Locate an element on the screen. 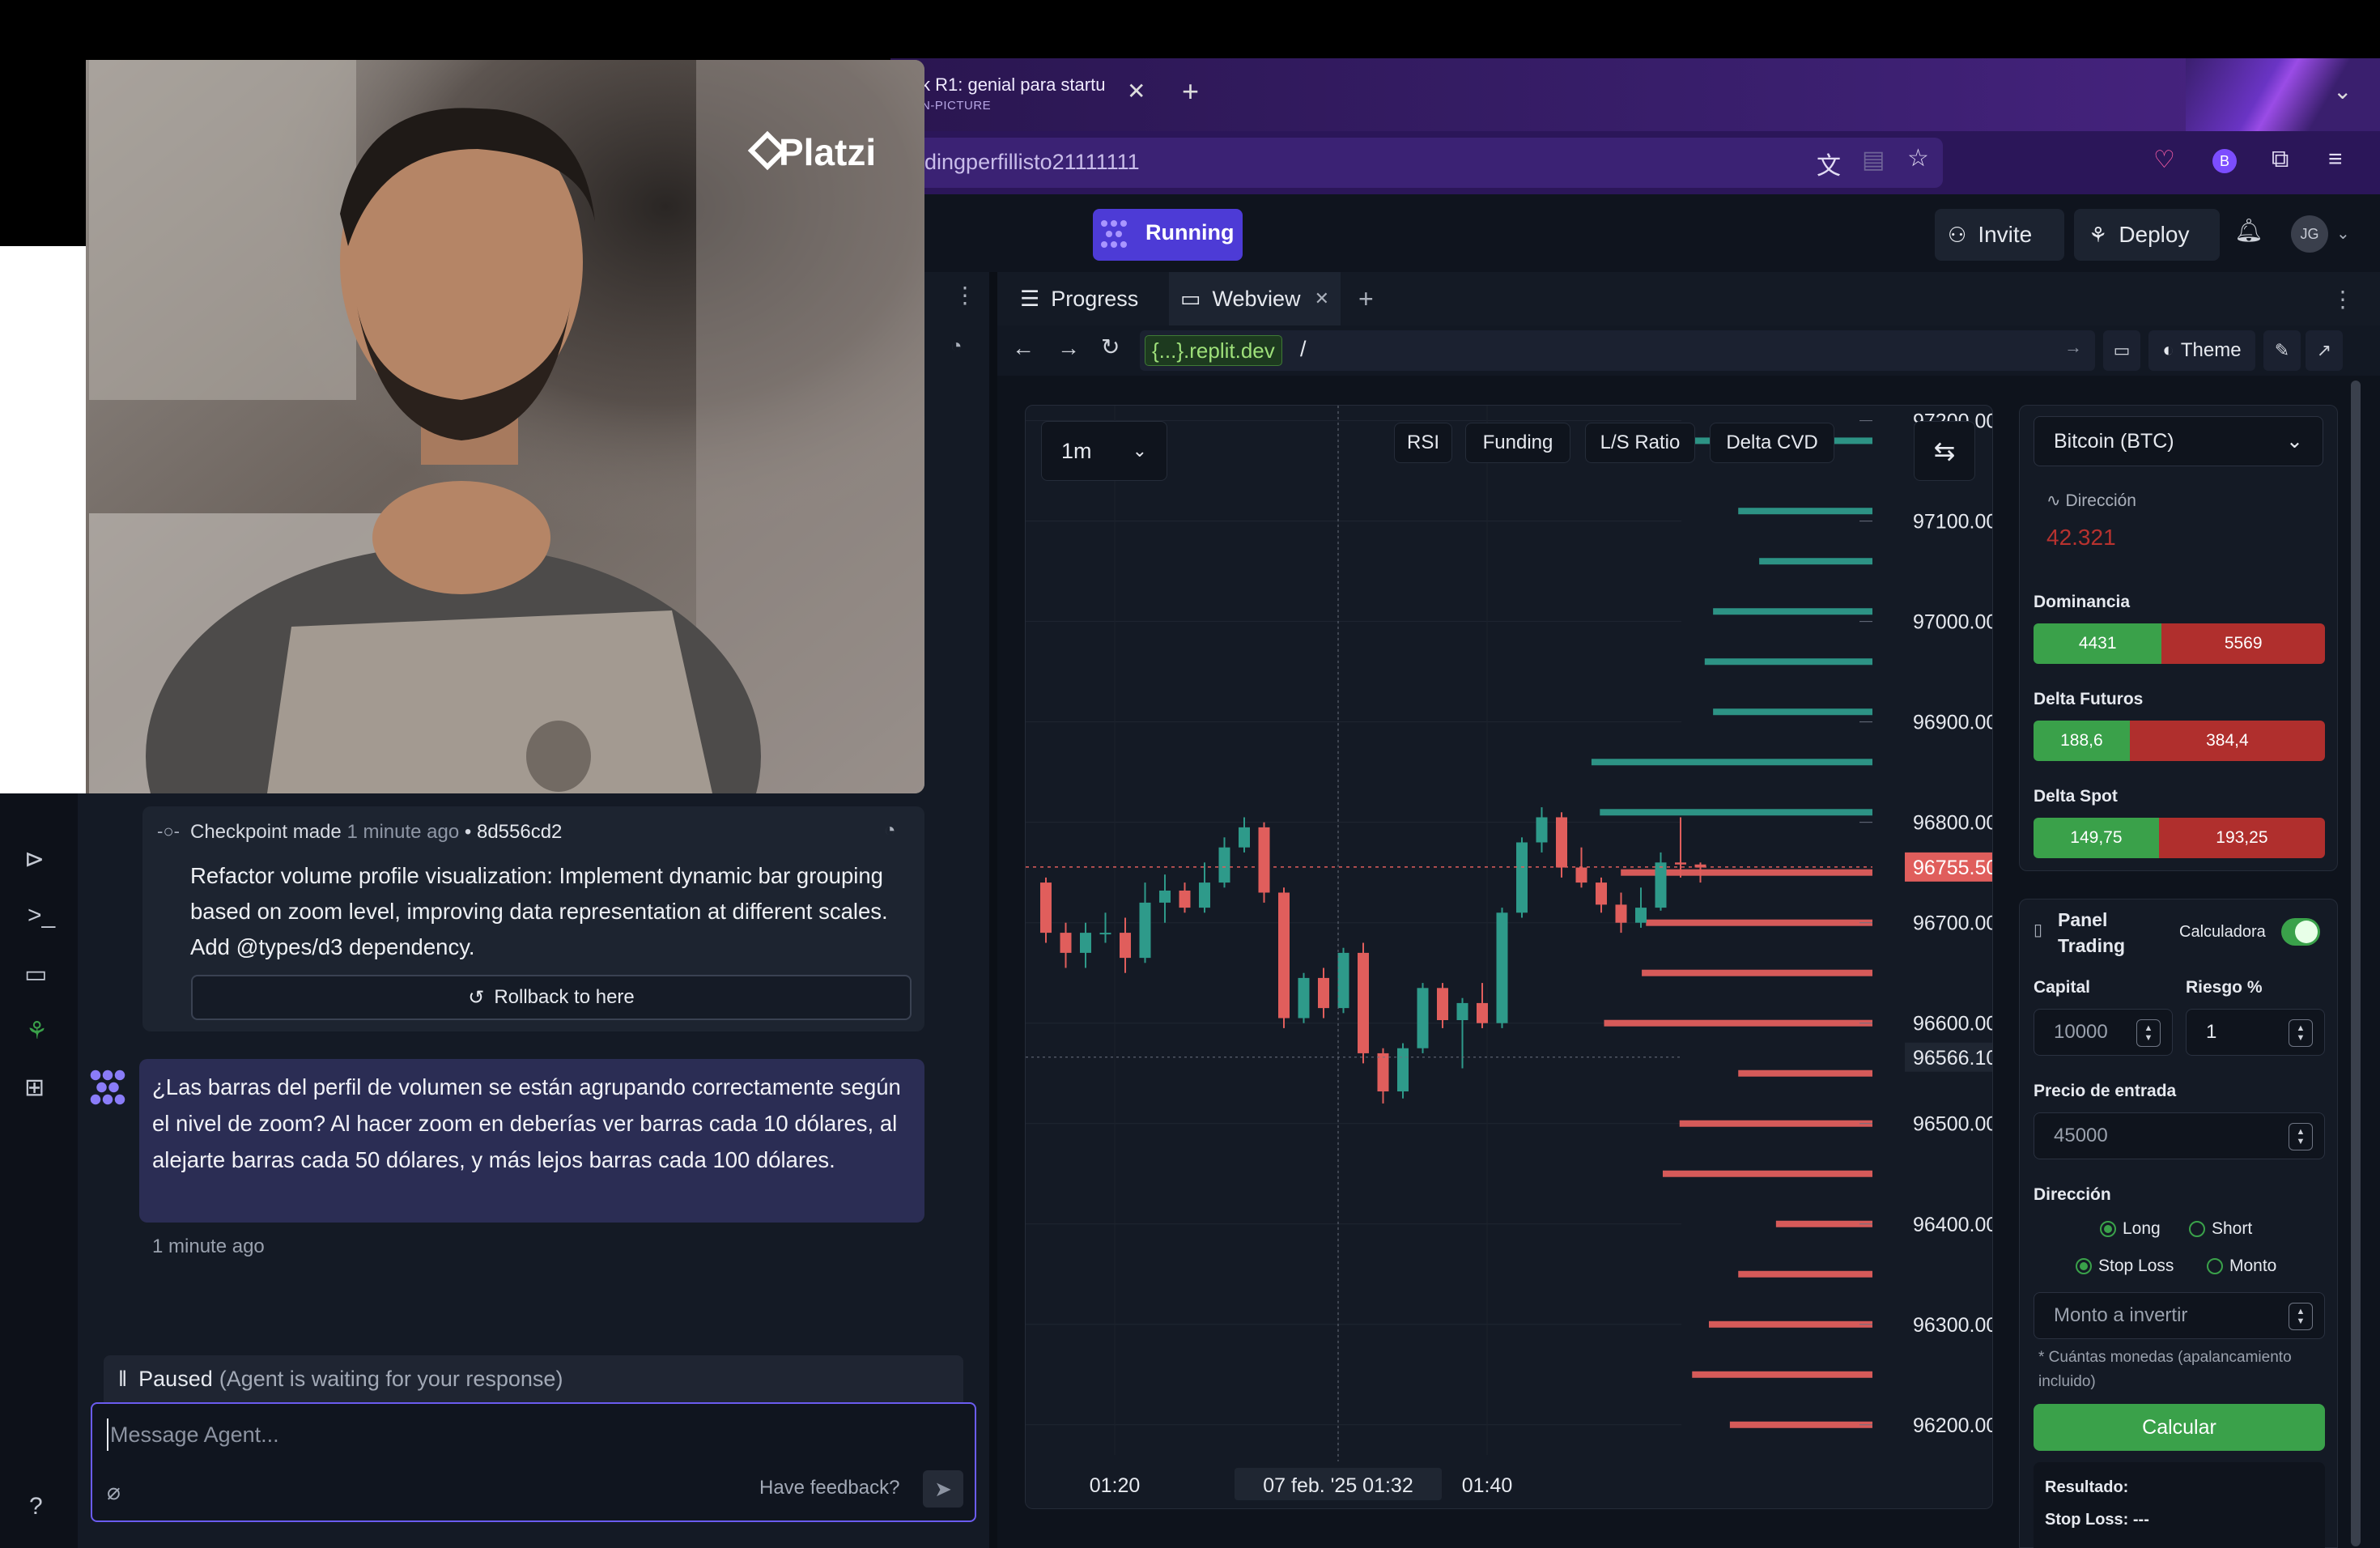 Image resolution: width=2380 pixels, height=1548 pixels. webview-scrollbar is located at coordinates (2356, 963).